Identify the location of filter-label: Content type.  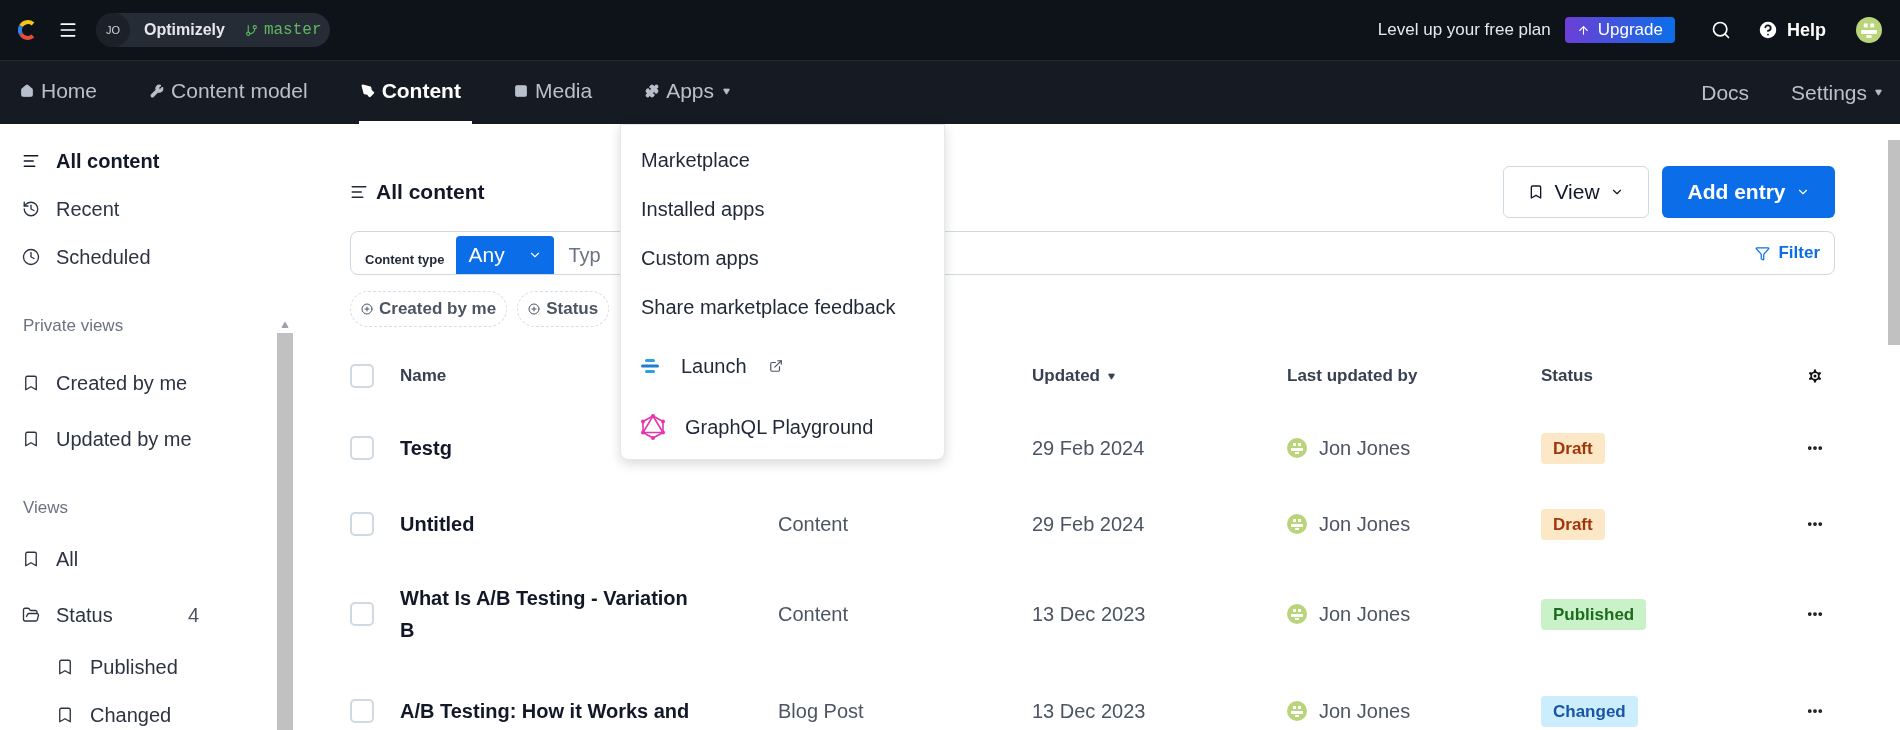
(405, 259).